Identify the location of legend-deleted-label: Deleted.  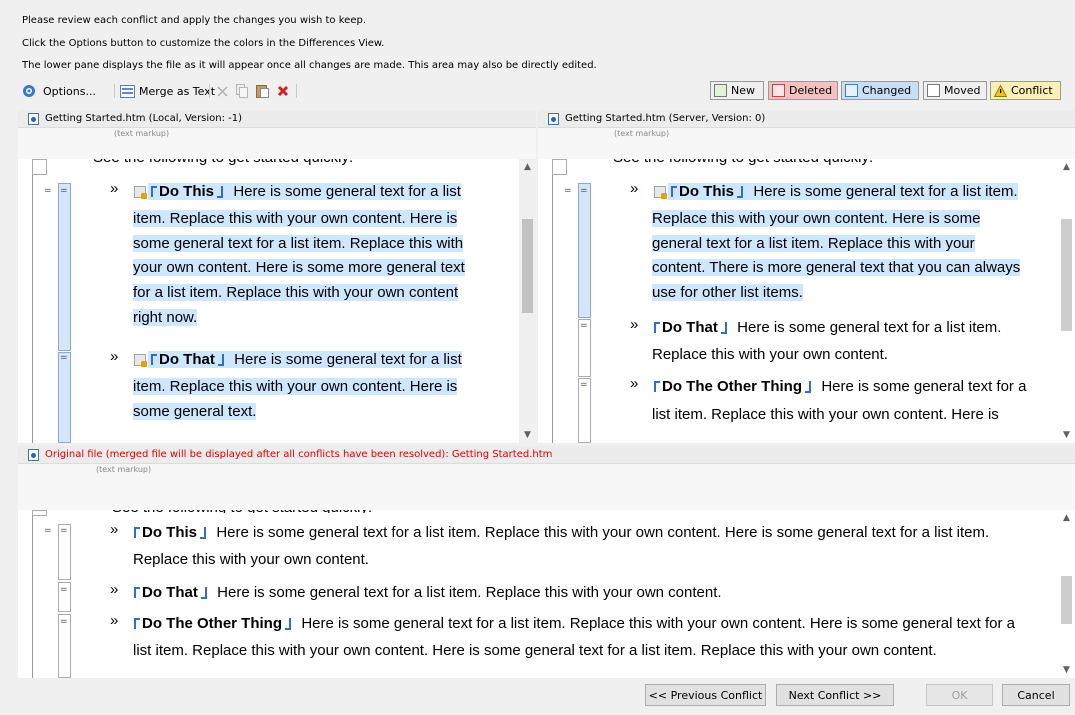
(811, 90).